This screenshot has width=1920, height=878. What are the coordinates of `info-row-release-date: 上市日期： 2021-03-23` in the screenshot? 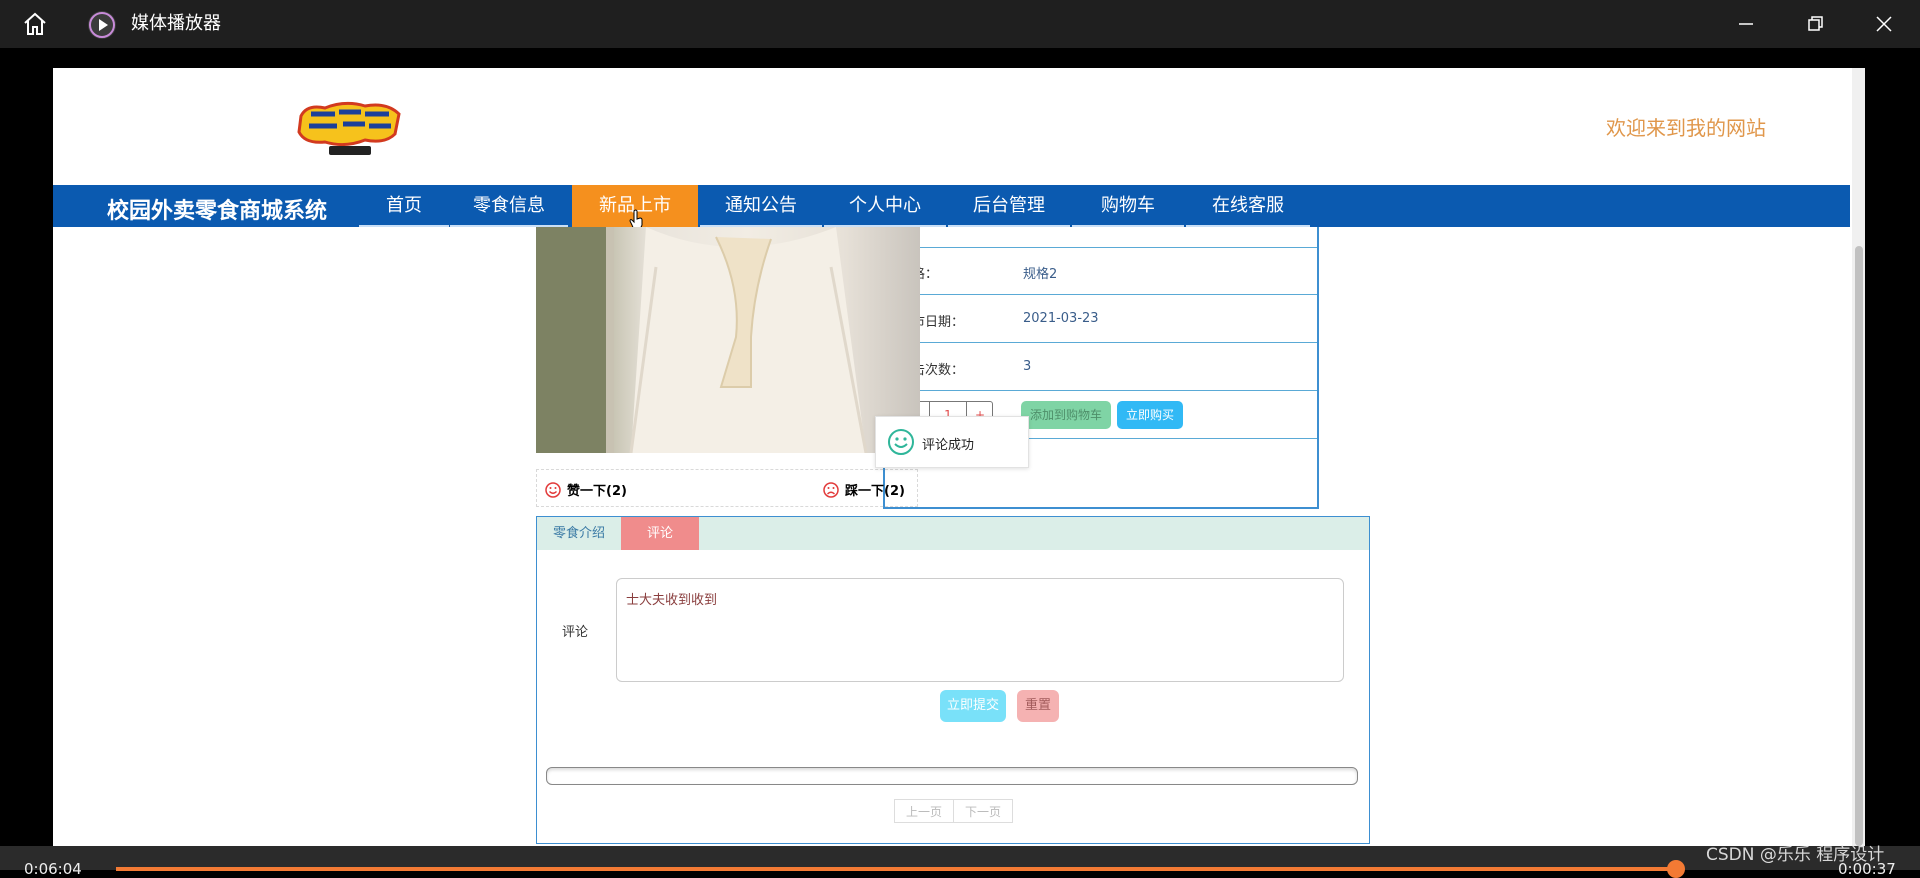 It's located at (1101, 319).